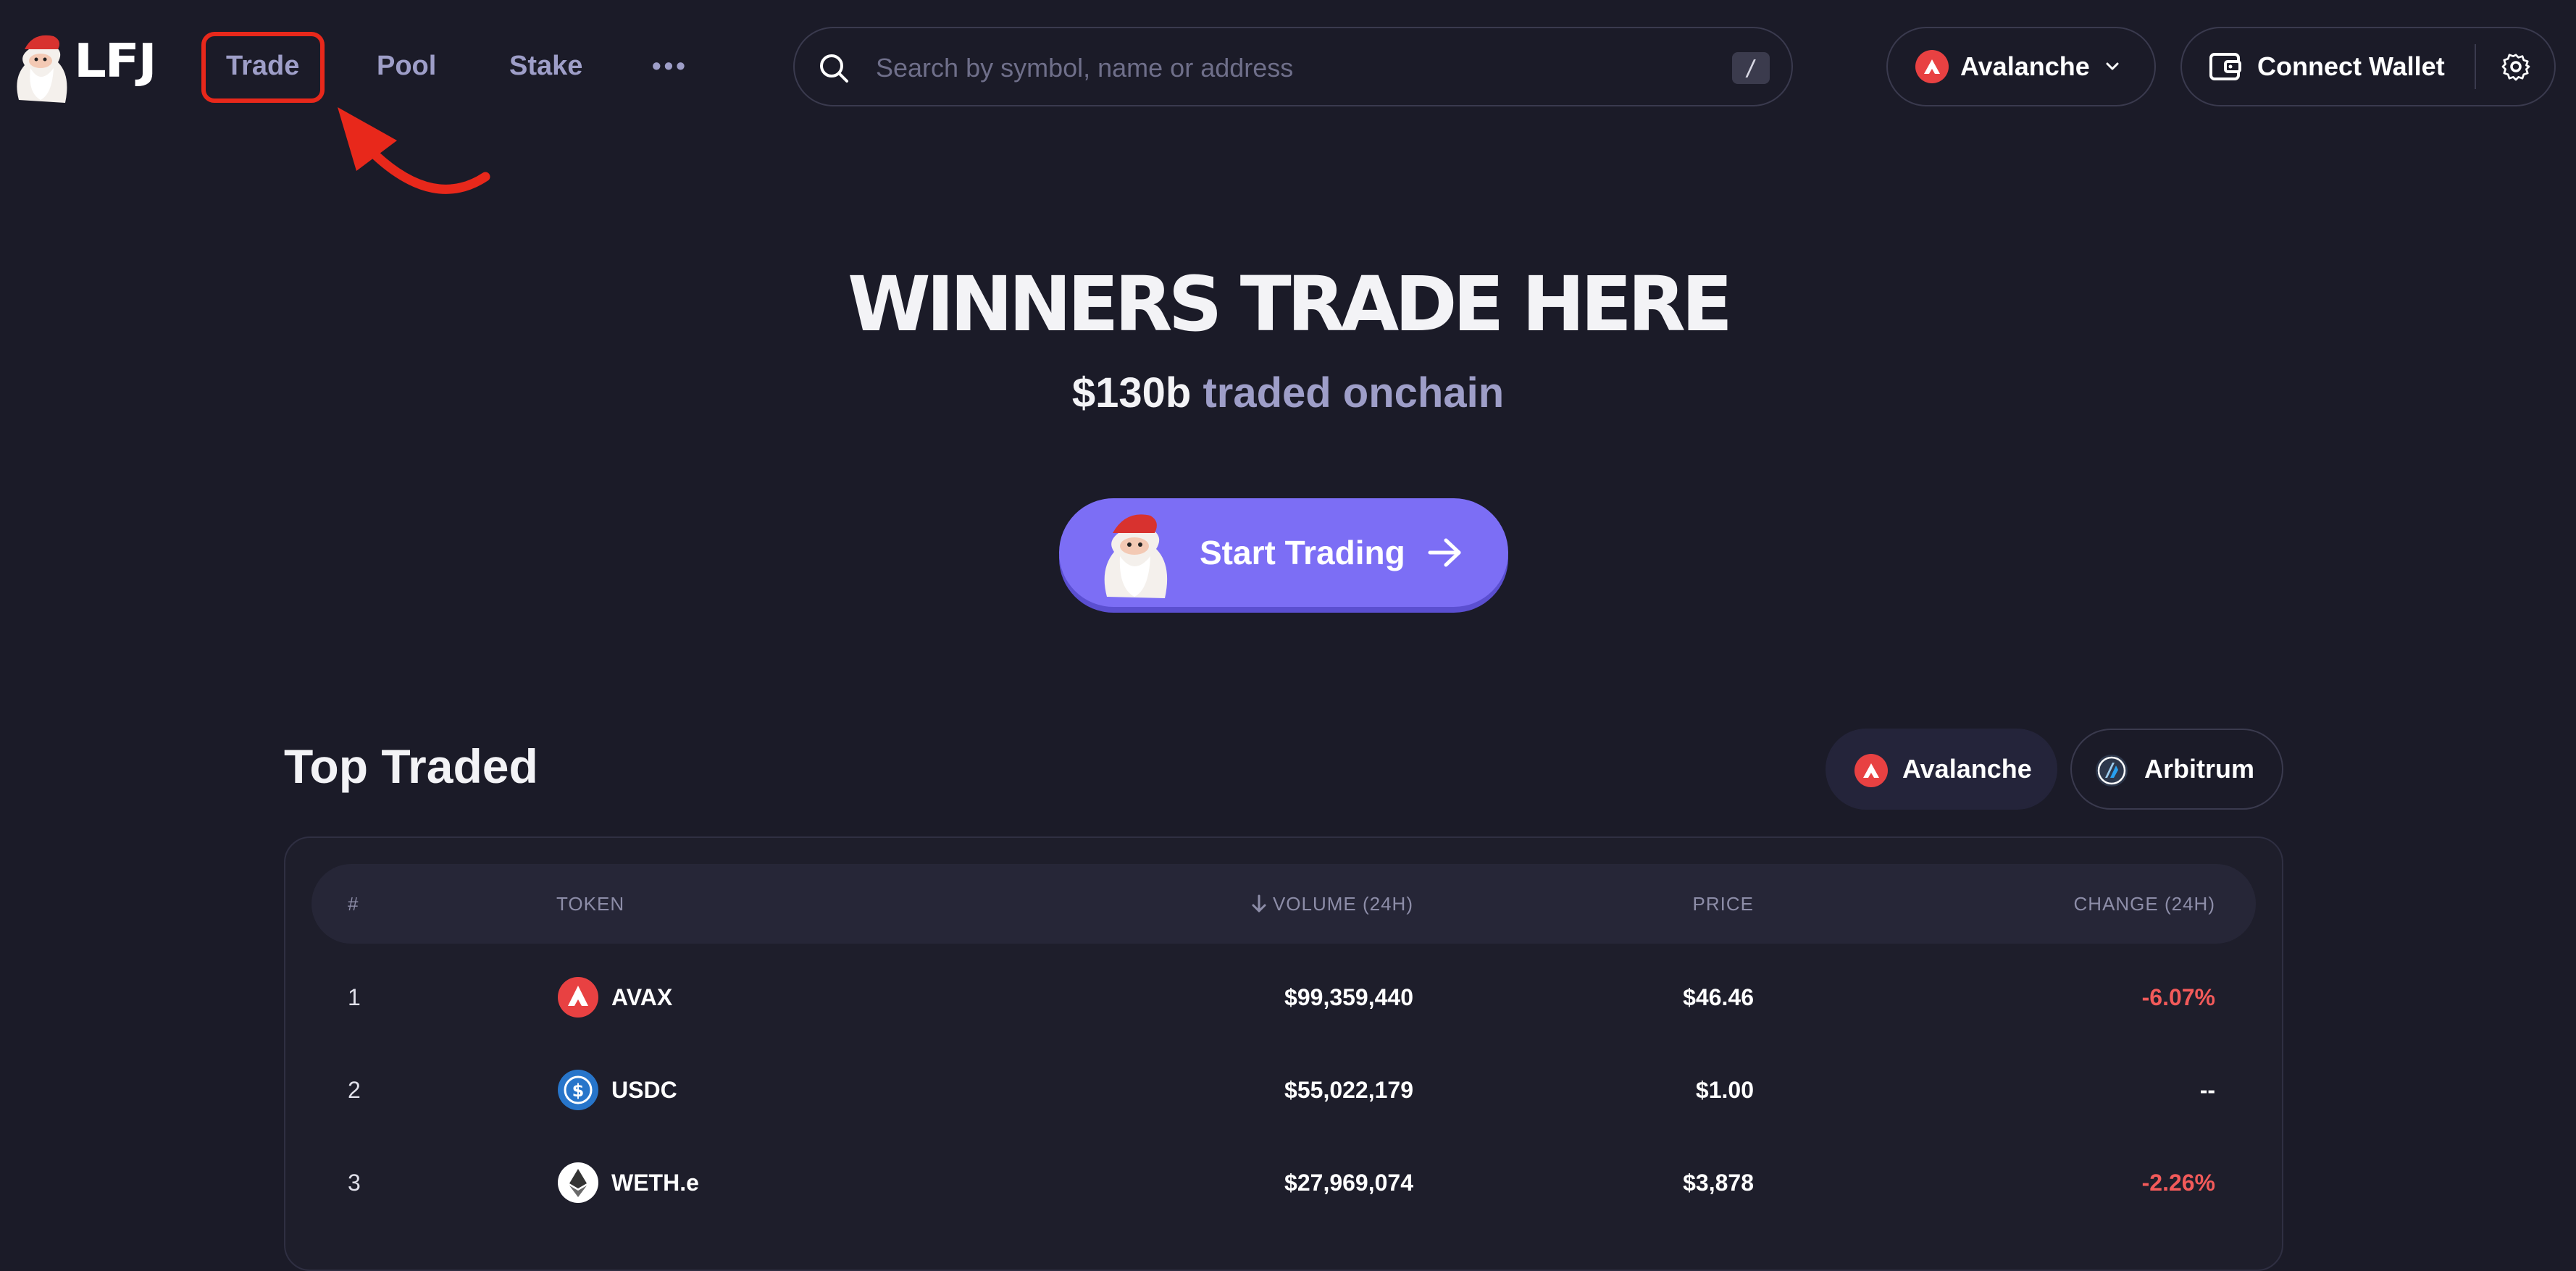 This screenshot has width=2576, height=1271. What do you see at coordinates (644, 1090) in the screenshot?
I see `token-symbol: USDC` at bounding box center [644, 1090].